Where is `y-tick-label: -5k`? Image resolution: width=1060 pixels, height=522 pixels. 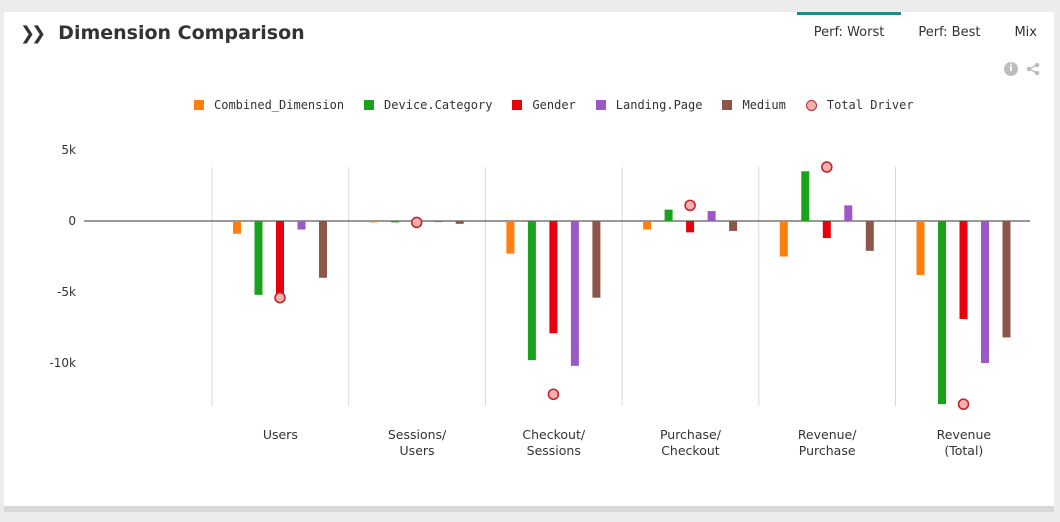
y-tick-label: -5k is located at coordinates (66, 292).